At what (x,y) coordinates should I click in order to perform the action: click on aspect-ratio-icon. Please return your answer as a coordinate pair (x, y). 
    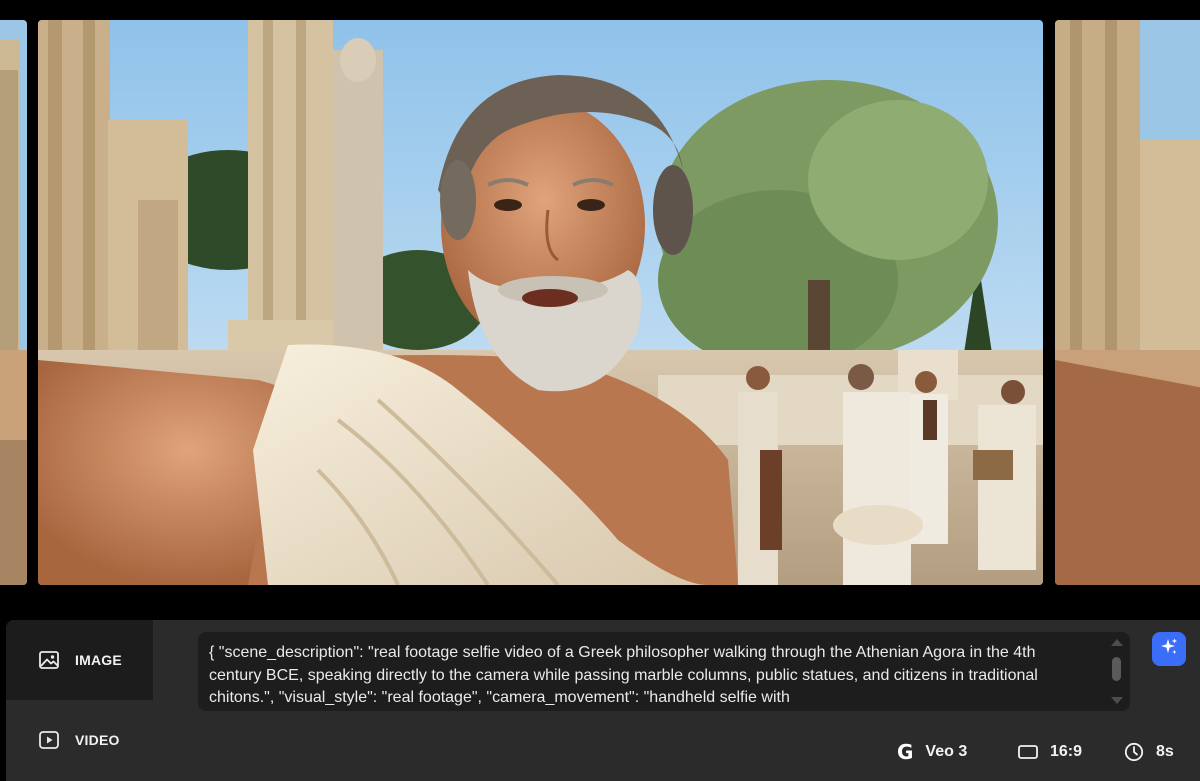
    Looking at the image, I should click on (1028, 752).